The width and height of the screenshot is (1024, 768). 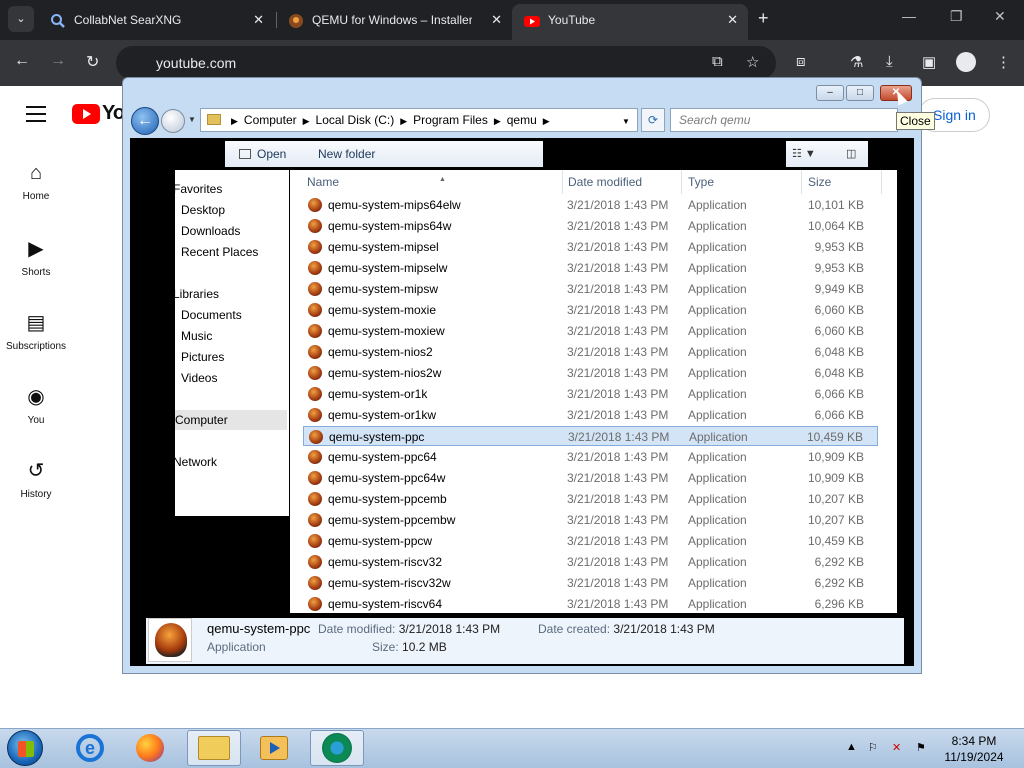 What do you see at coordinates (113, 113) in the screenshot?
I see `youtube-logo-text: Yo` at bounding box center [113, 113].